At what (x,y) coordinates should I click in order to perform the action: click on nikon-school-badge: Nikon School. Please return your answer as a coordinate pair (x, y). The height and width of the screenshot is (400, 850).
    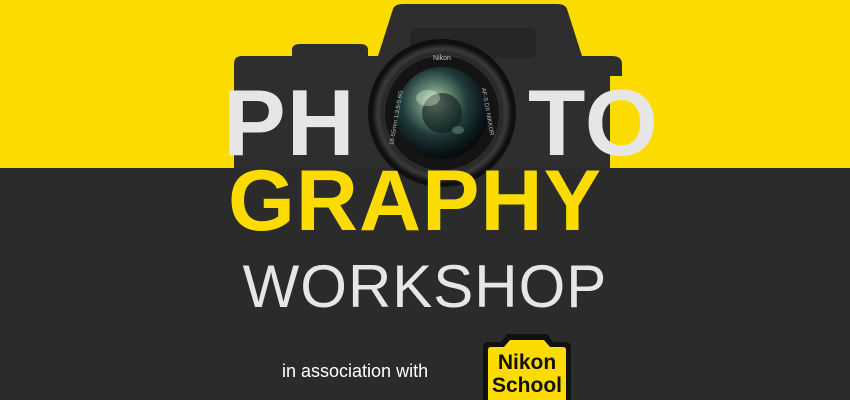
    Looking at the image, I should click on (527, 367).